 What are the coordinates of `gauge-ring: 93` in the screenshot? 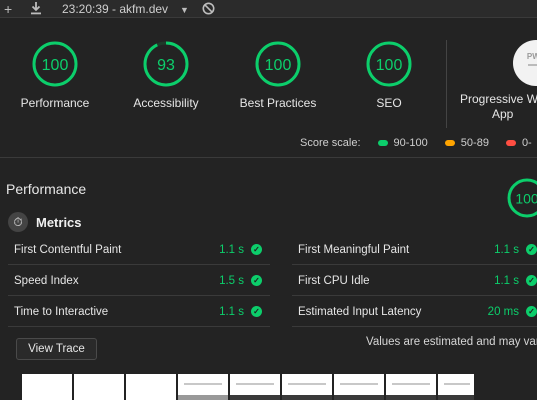 It's located at (166, 64).